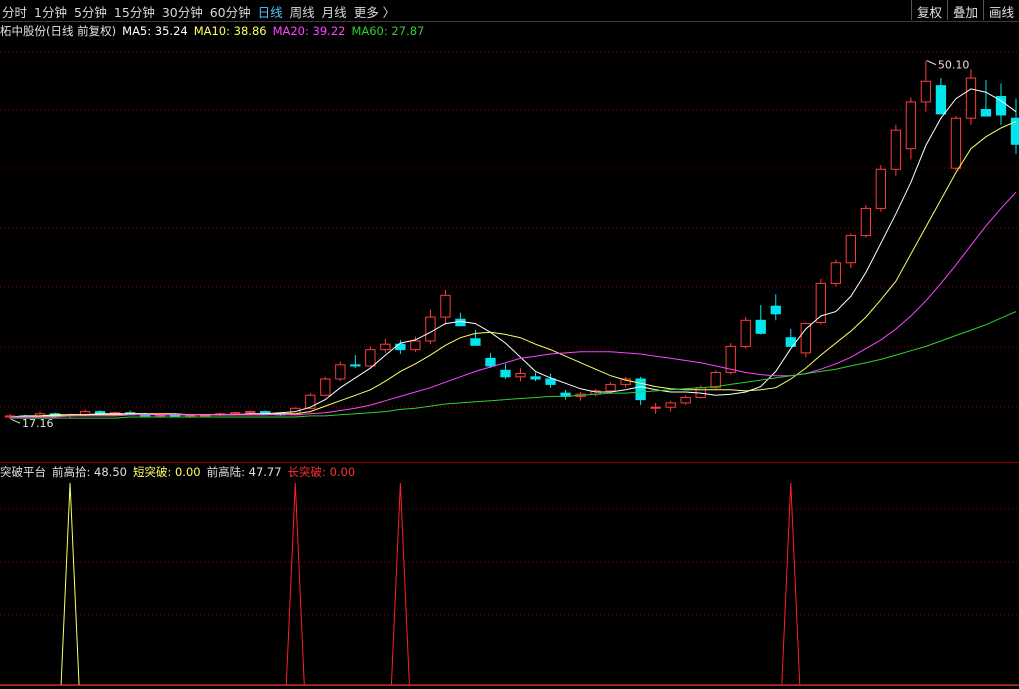 This screenshot has height=689, width=1019. What do you see at coordinates (302, 11) in the screenshot?
I see `period-tab-7: 周线` at bounding box center [302, 11].